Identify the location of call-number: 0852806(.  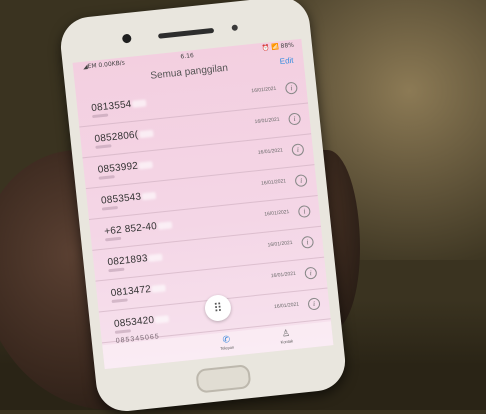
(124, 136).